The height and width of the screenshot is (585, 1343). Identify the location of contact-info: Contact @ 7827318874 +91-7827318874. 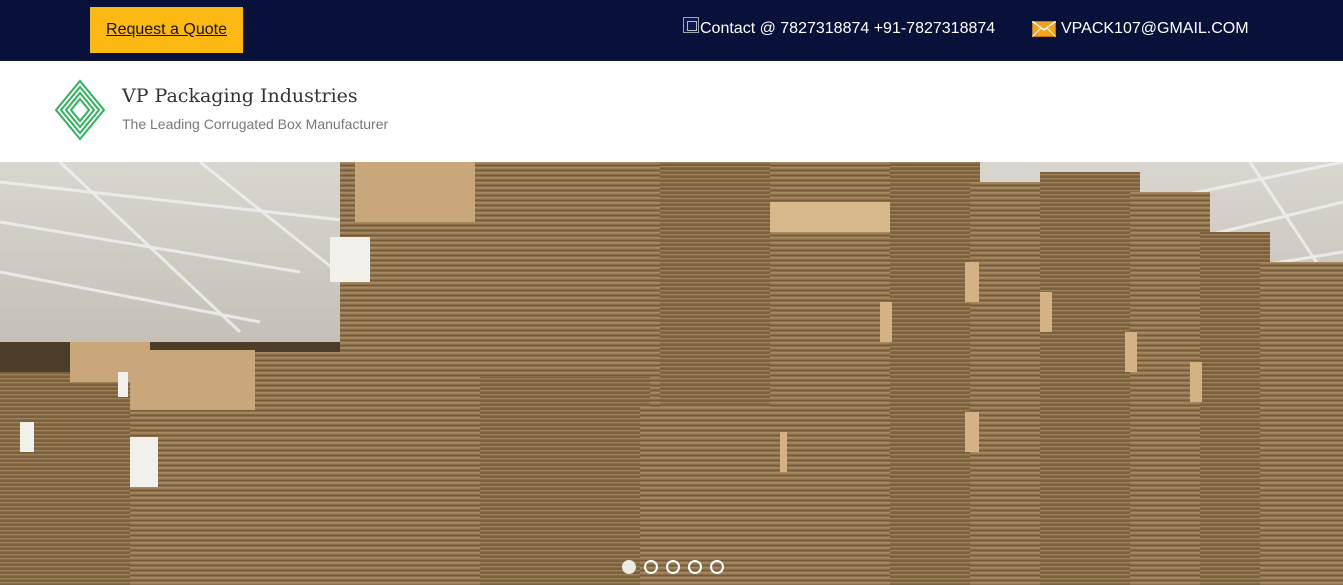
(839, 27).